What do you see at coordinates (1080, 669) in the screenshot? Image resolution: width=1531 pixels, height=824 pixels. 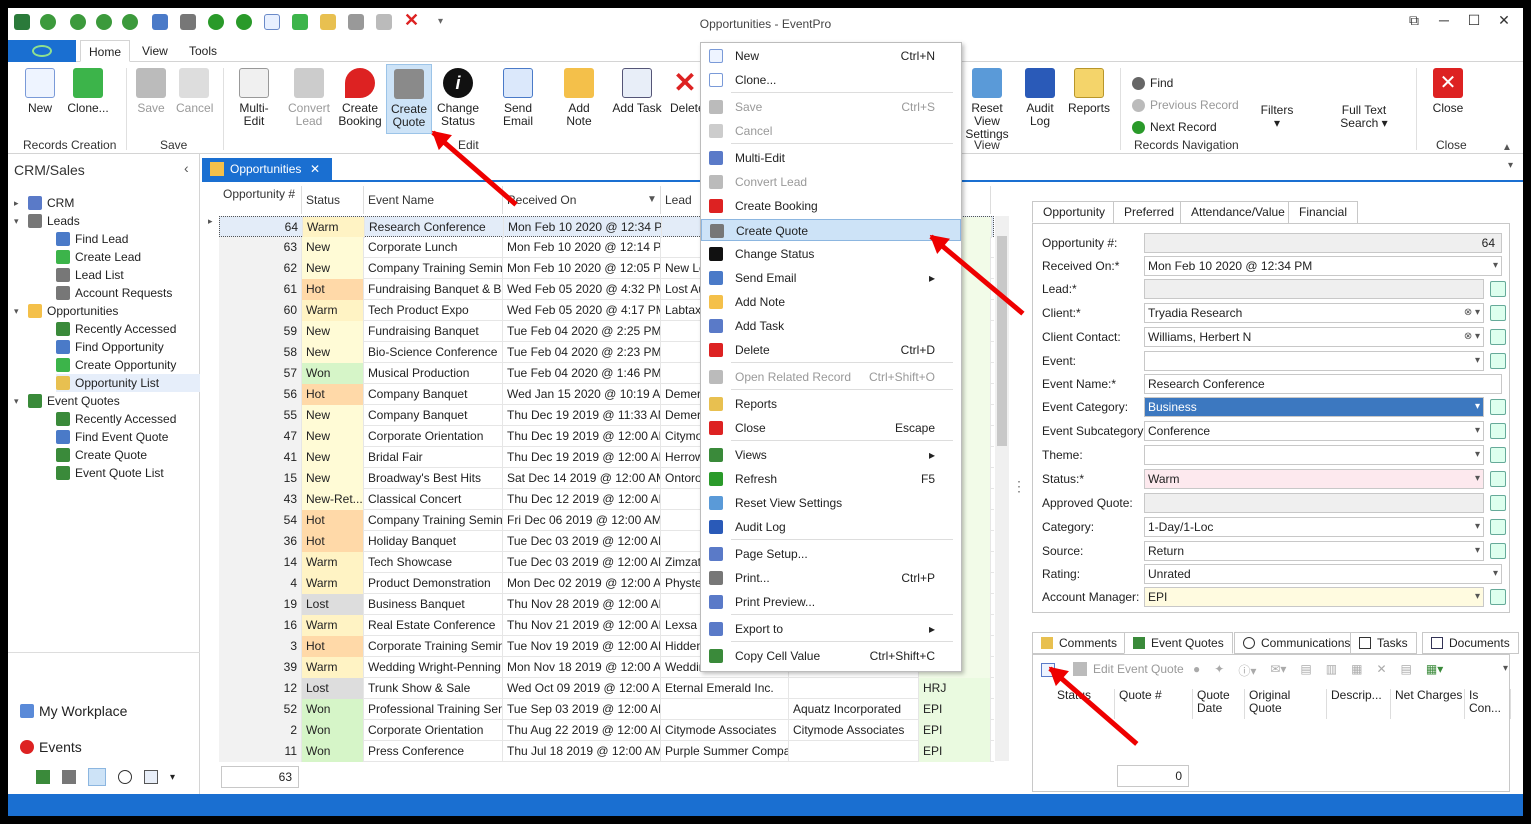 I see `edit-quote-icon` at bounding box center [1080, 669].